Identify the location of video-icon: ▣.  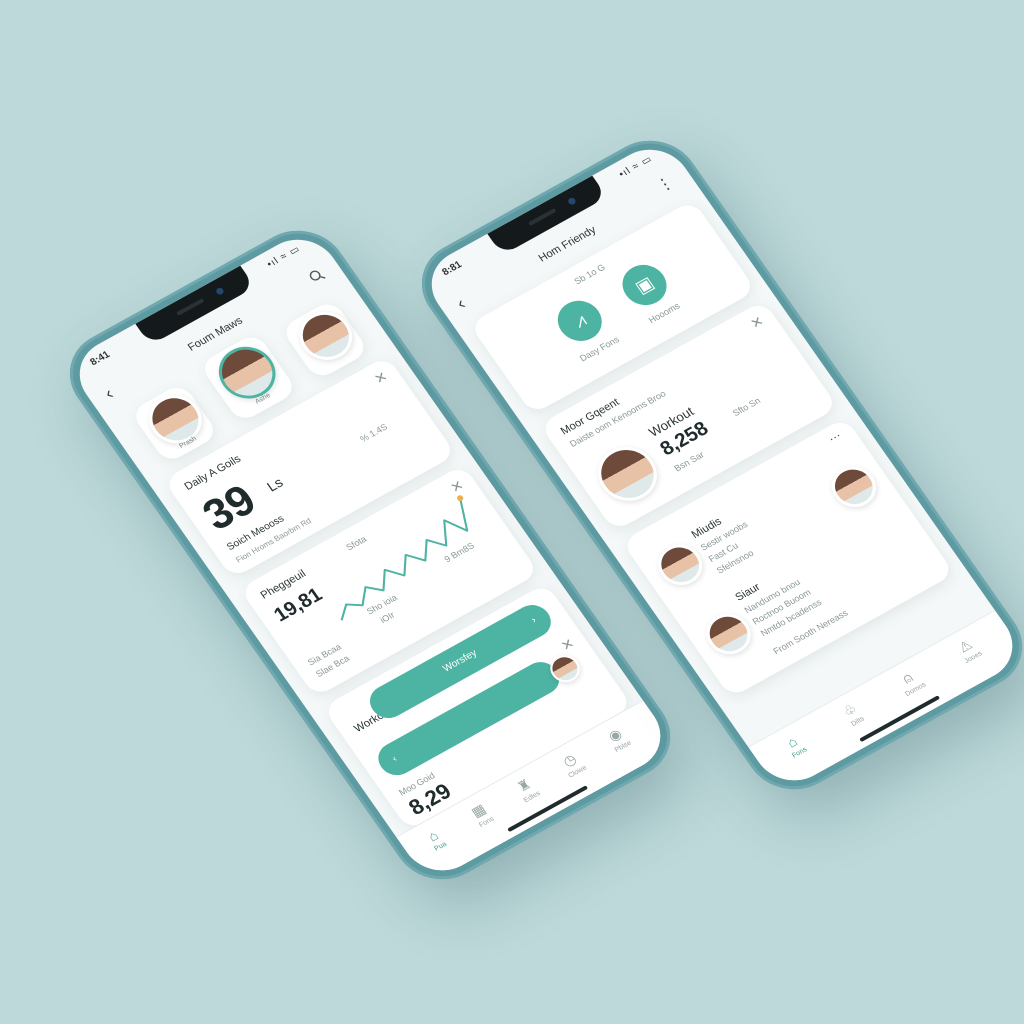
(644, 285).